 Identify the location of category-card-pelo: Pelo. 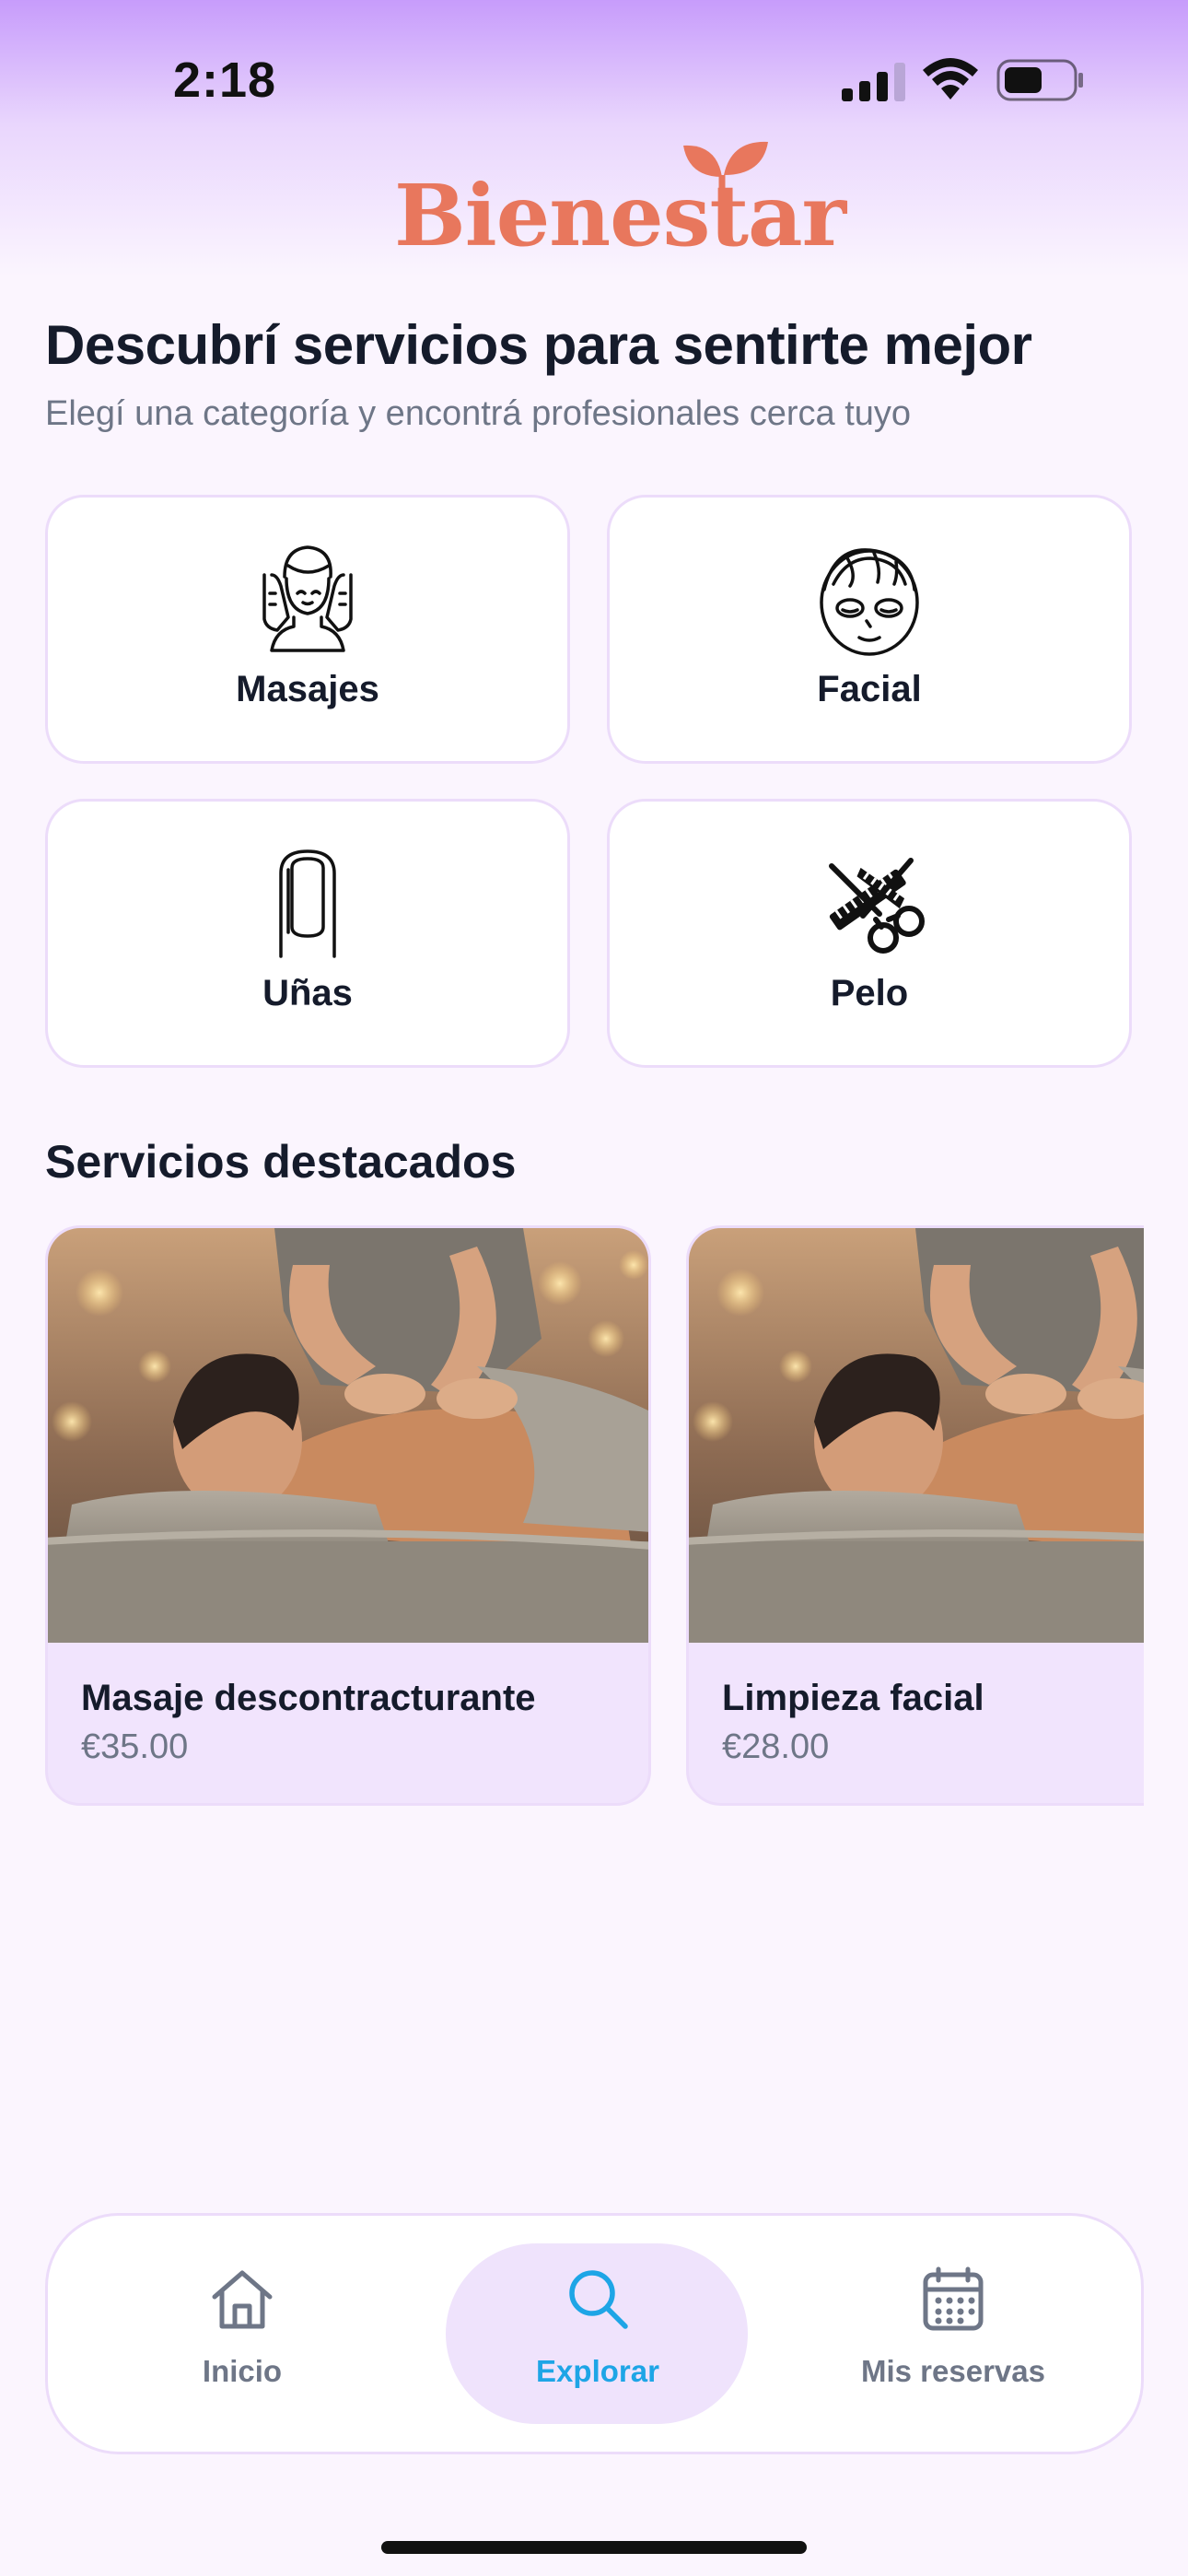
(869, 933).